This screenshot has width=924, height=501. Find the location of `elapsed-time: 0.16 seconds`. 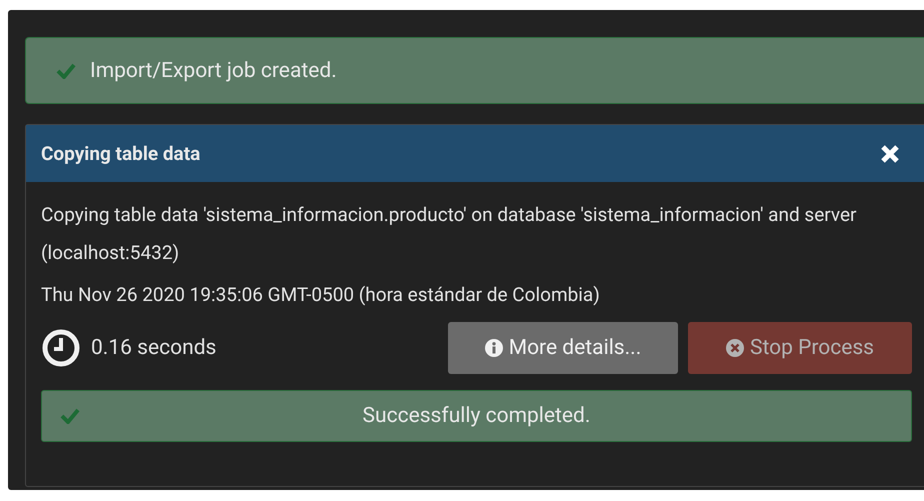

elapsed-time: 0.16 seconds is located at coordinates (154, 348).